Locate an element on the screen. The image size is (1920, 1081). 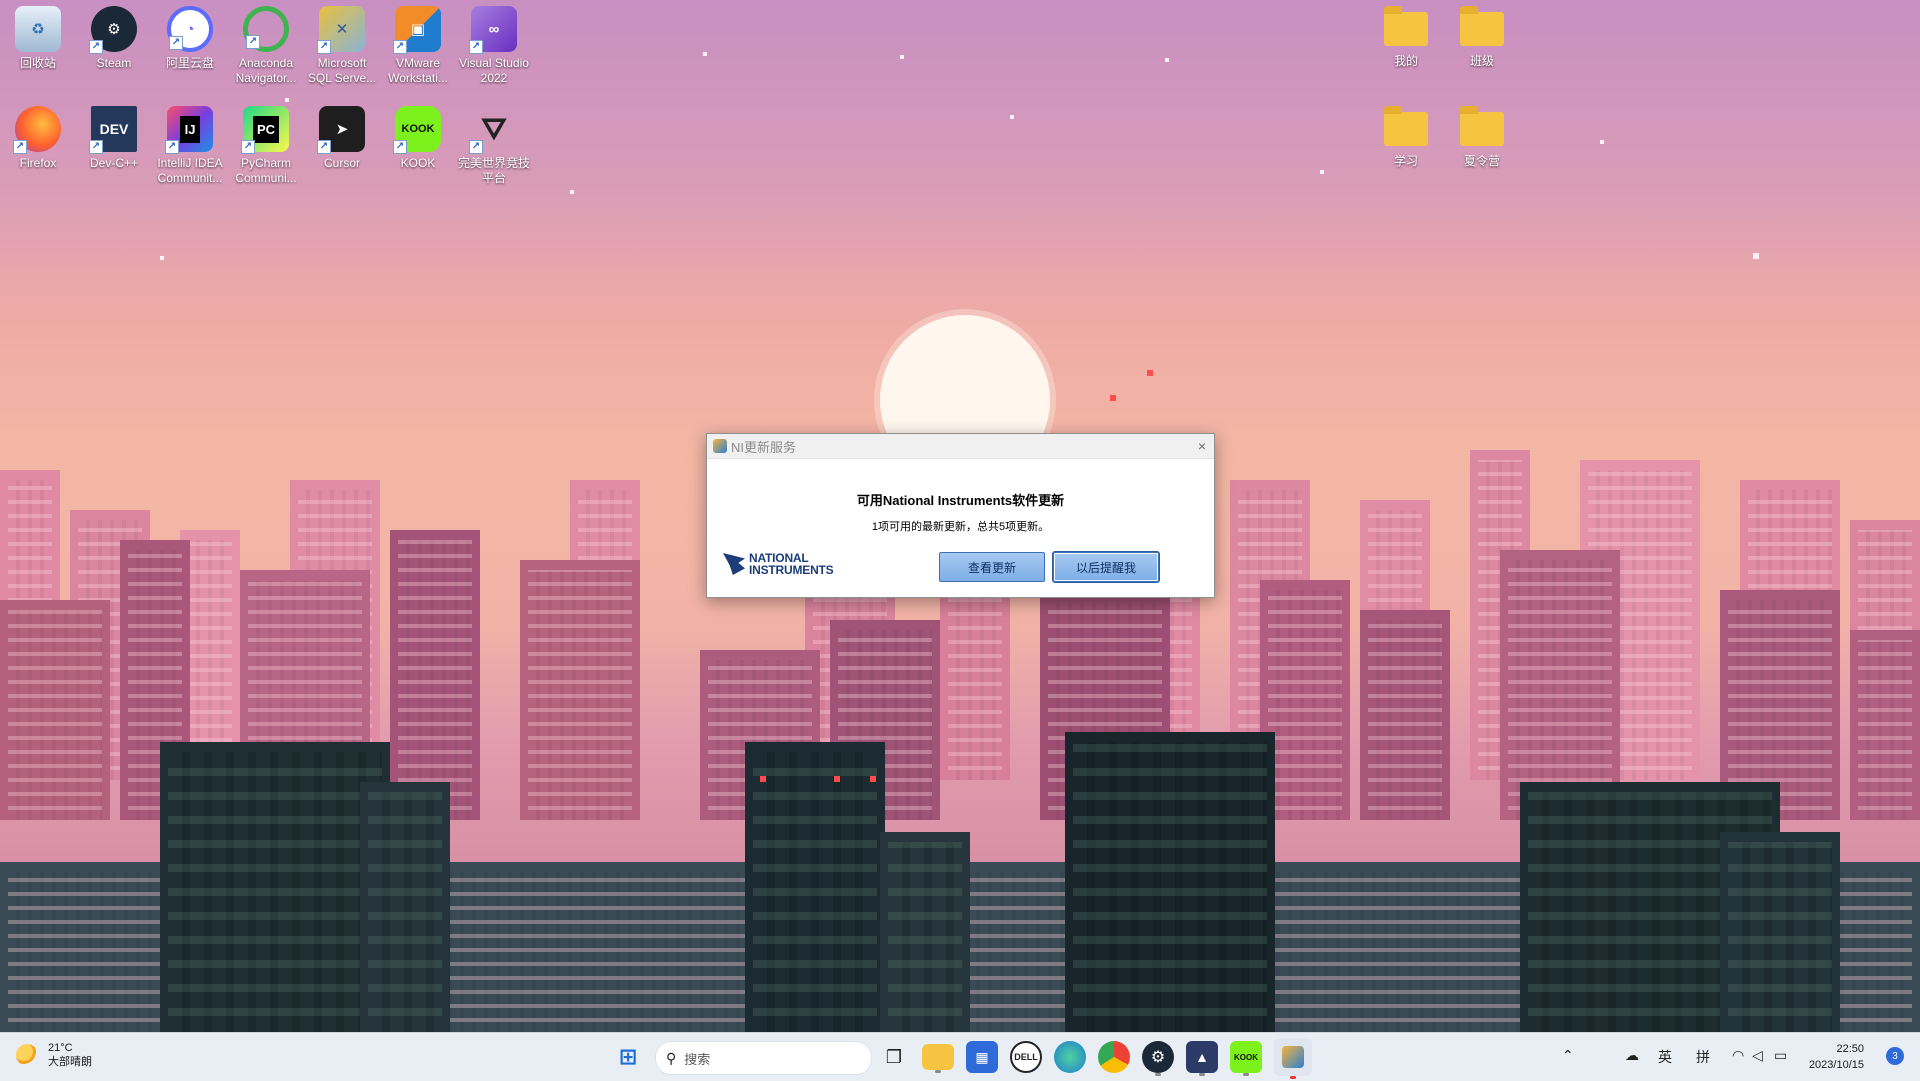
clock: 22:50 2023/10/15 is located at coordinates (1836, 1057).